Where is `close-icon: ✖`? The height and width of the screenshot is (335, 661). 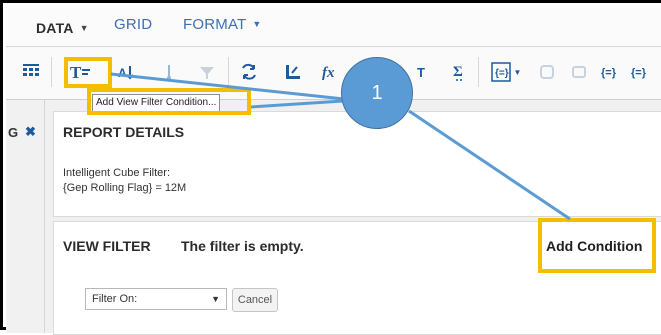
close-icon: ✖ is located at coordinates (30, 132).